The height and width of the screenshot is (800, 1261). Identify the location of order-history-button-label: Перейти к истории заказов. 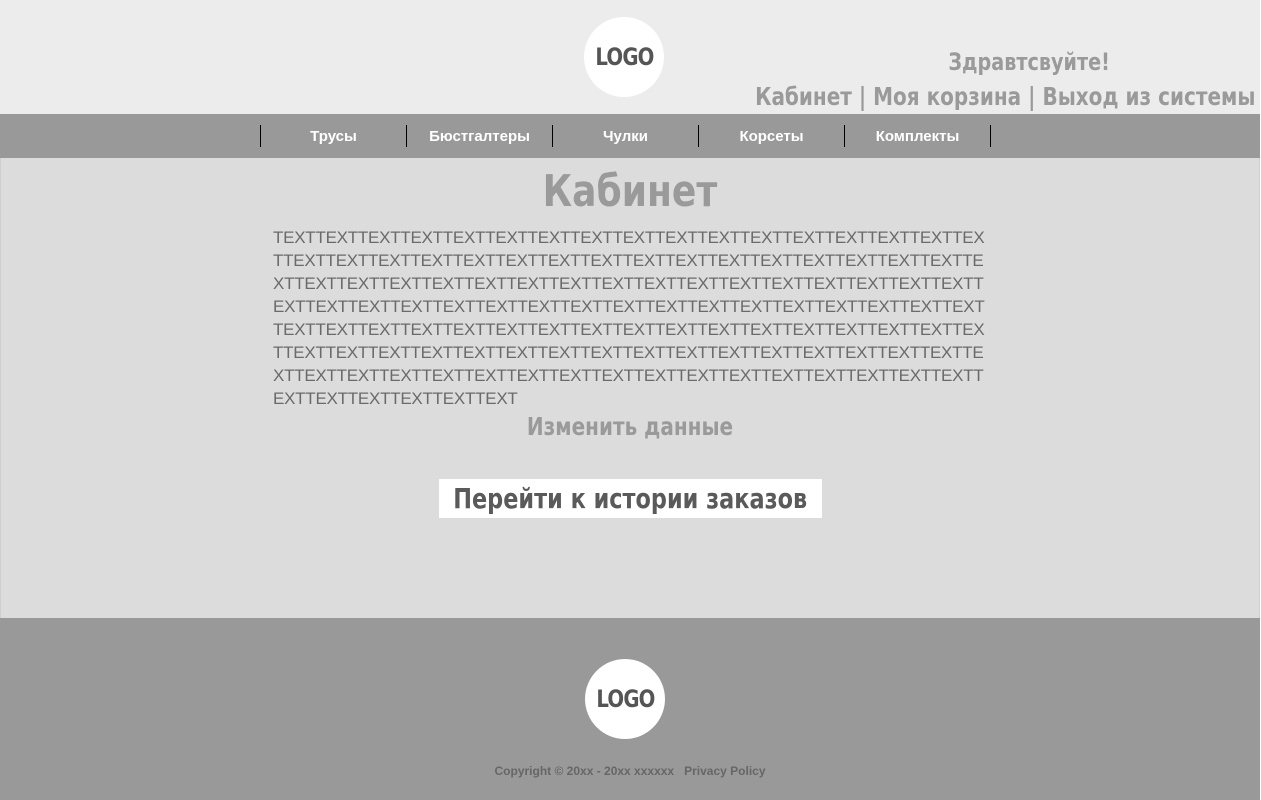
(630, 498).